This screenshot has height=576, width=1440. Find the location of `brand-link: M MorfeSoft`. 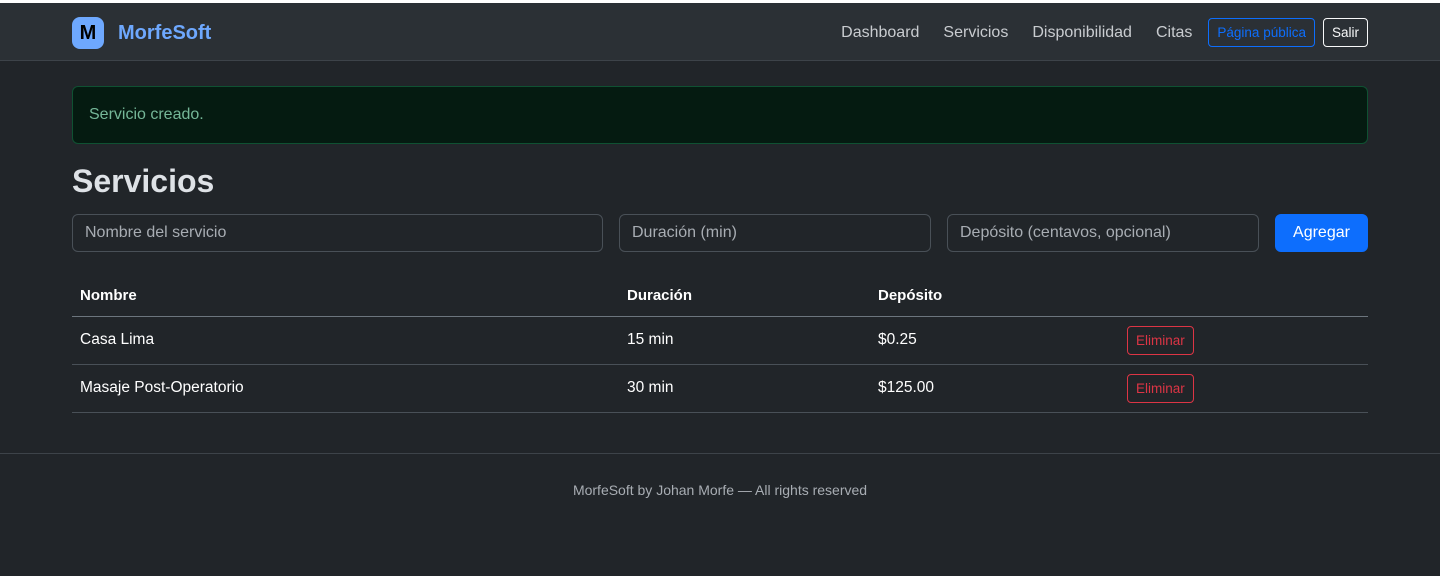

brand-link: M MorfeSoft is located at coordinates (141, 33).